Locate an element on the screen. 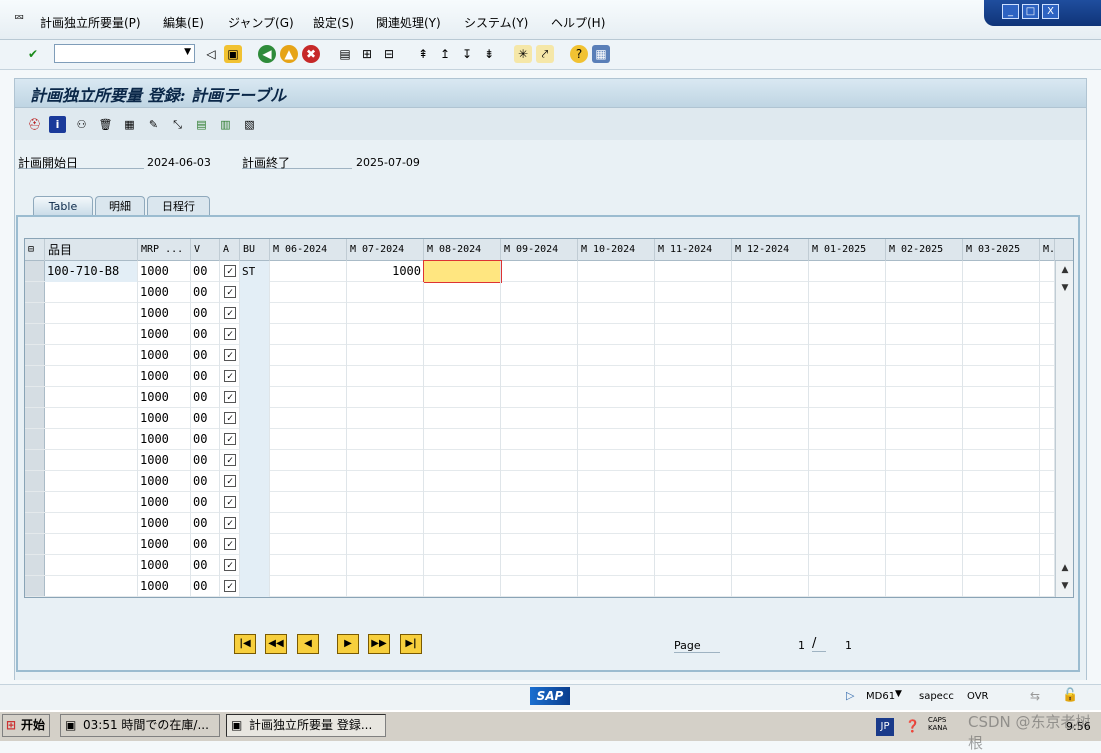 The height and width of the screenshot is (753, 1101). column-header: M 03-2025 is located at coordinates (1001, 250).